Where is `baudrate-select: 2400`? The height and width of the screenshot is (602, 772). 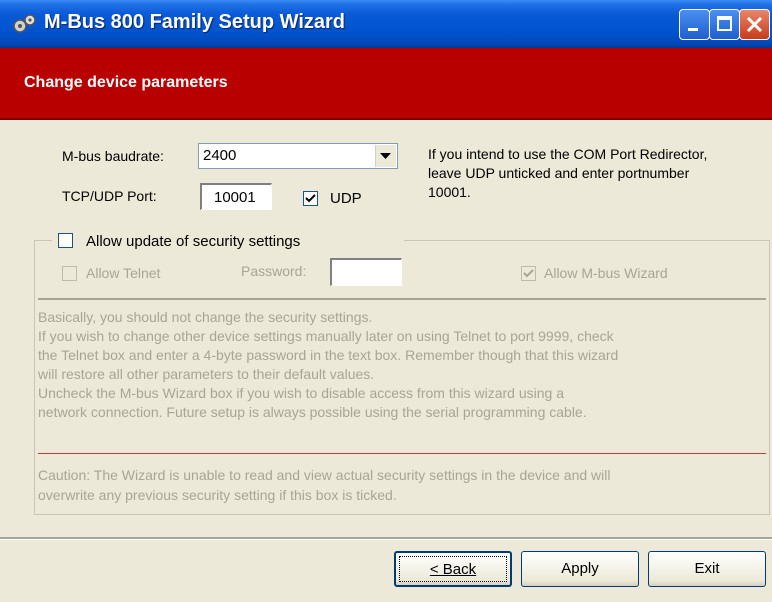
baudrate-select: 2400 is located at coordinates (298, 156).